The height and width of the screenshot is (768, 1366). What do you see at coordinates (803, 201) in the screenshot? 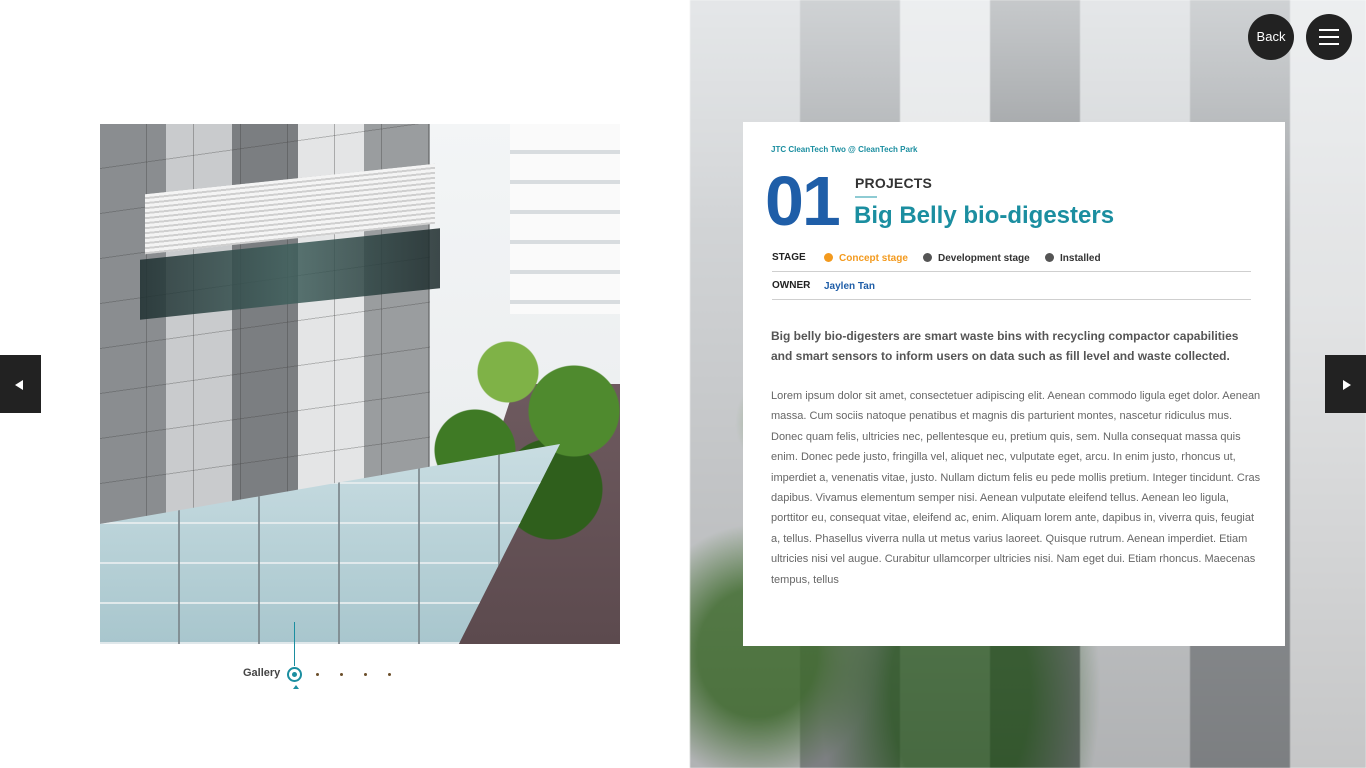
I see `project-number: 01` at bounding box center [803, 201].